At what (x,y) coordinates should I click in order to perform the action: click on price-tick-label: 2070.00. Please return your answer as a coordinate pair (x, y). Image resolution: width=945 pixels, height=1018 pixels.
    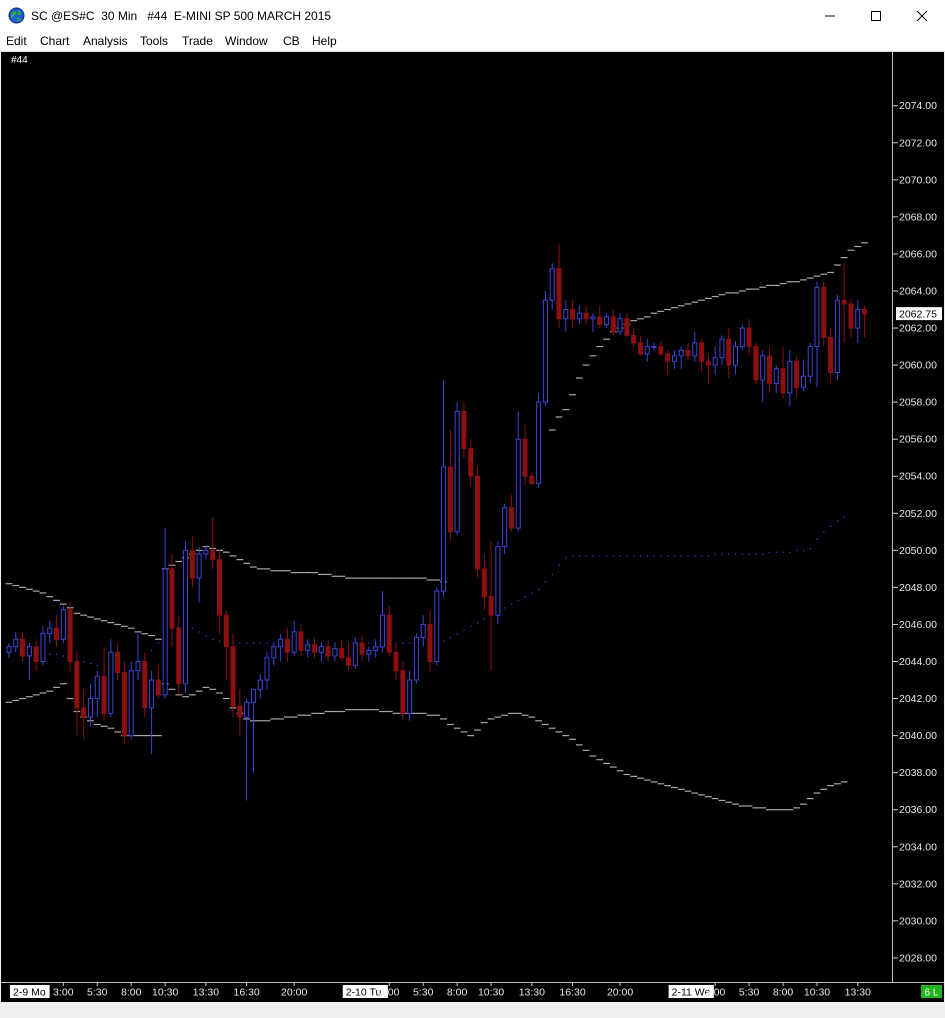
    Looking at the image, I should click on (918, 180).